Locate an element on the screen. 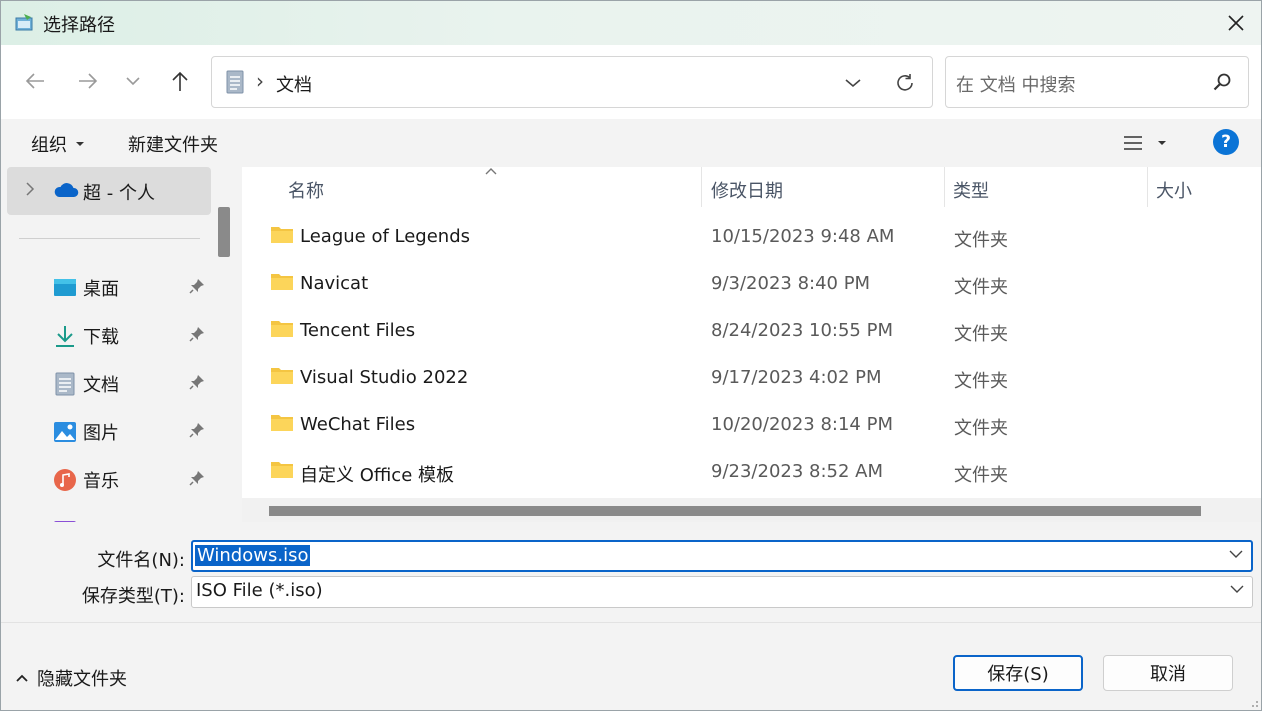  forward-button is located at coordinates (88, 81).